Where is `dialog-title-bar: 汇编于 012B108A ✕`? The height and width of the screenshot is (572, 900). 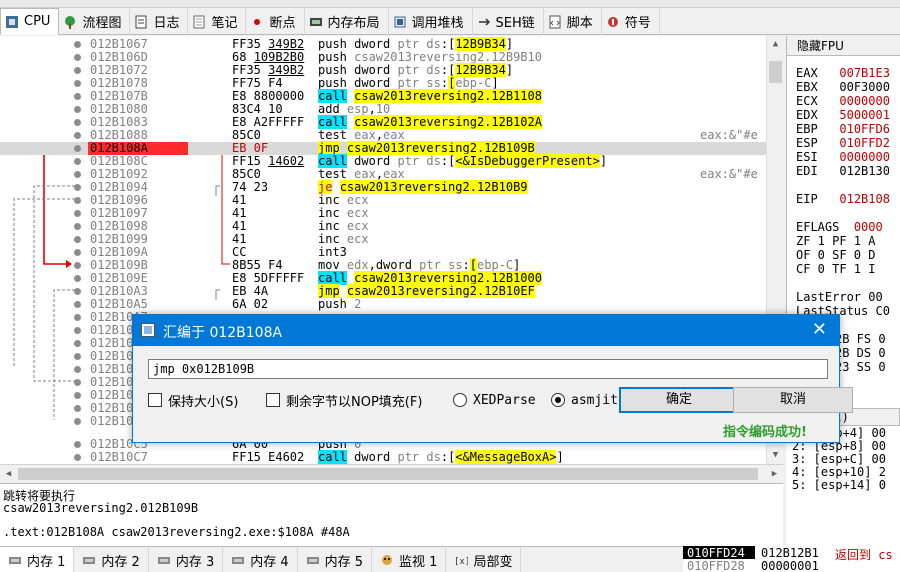
dialog-title-bar: 汇编于 012B108A ✕ is located at coordinates (486, 330).